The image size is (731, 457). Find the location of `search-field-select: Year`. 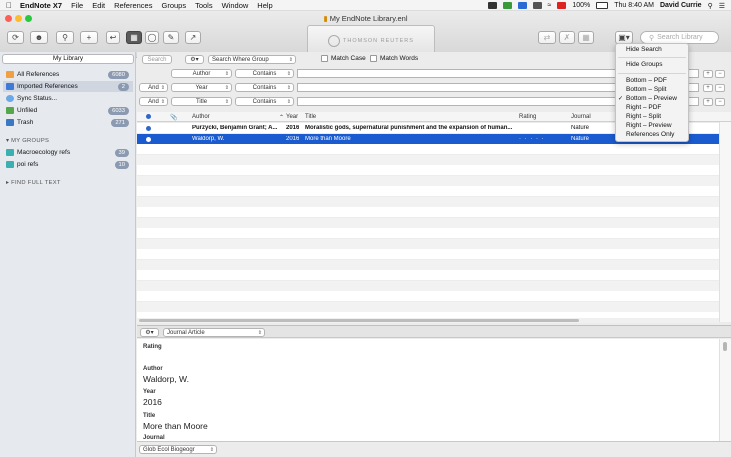

search-field-select: Year is located at coordinates (201, 87).